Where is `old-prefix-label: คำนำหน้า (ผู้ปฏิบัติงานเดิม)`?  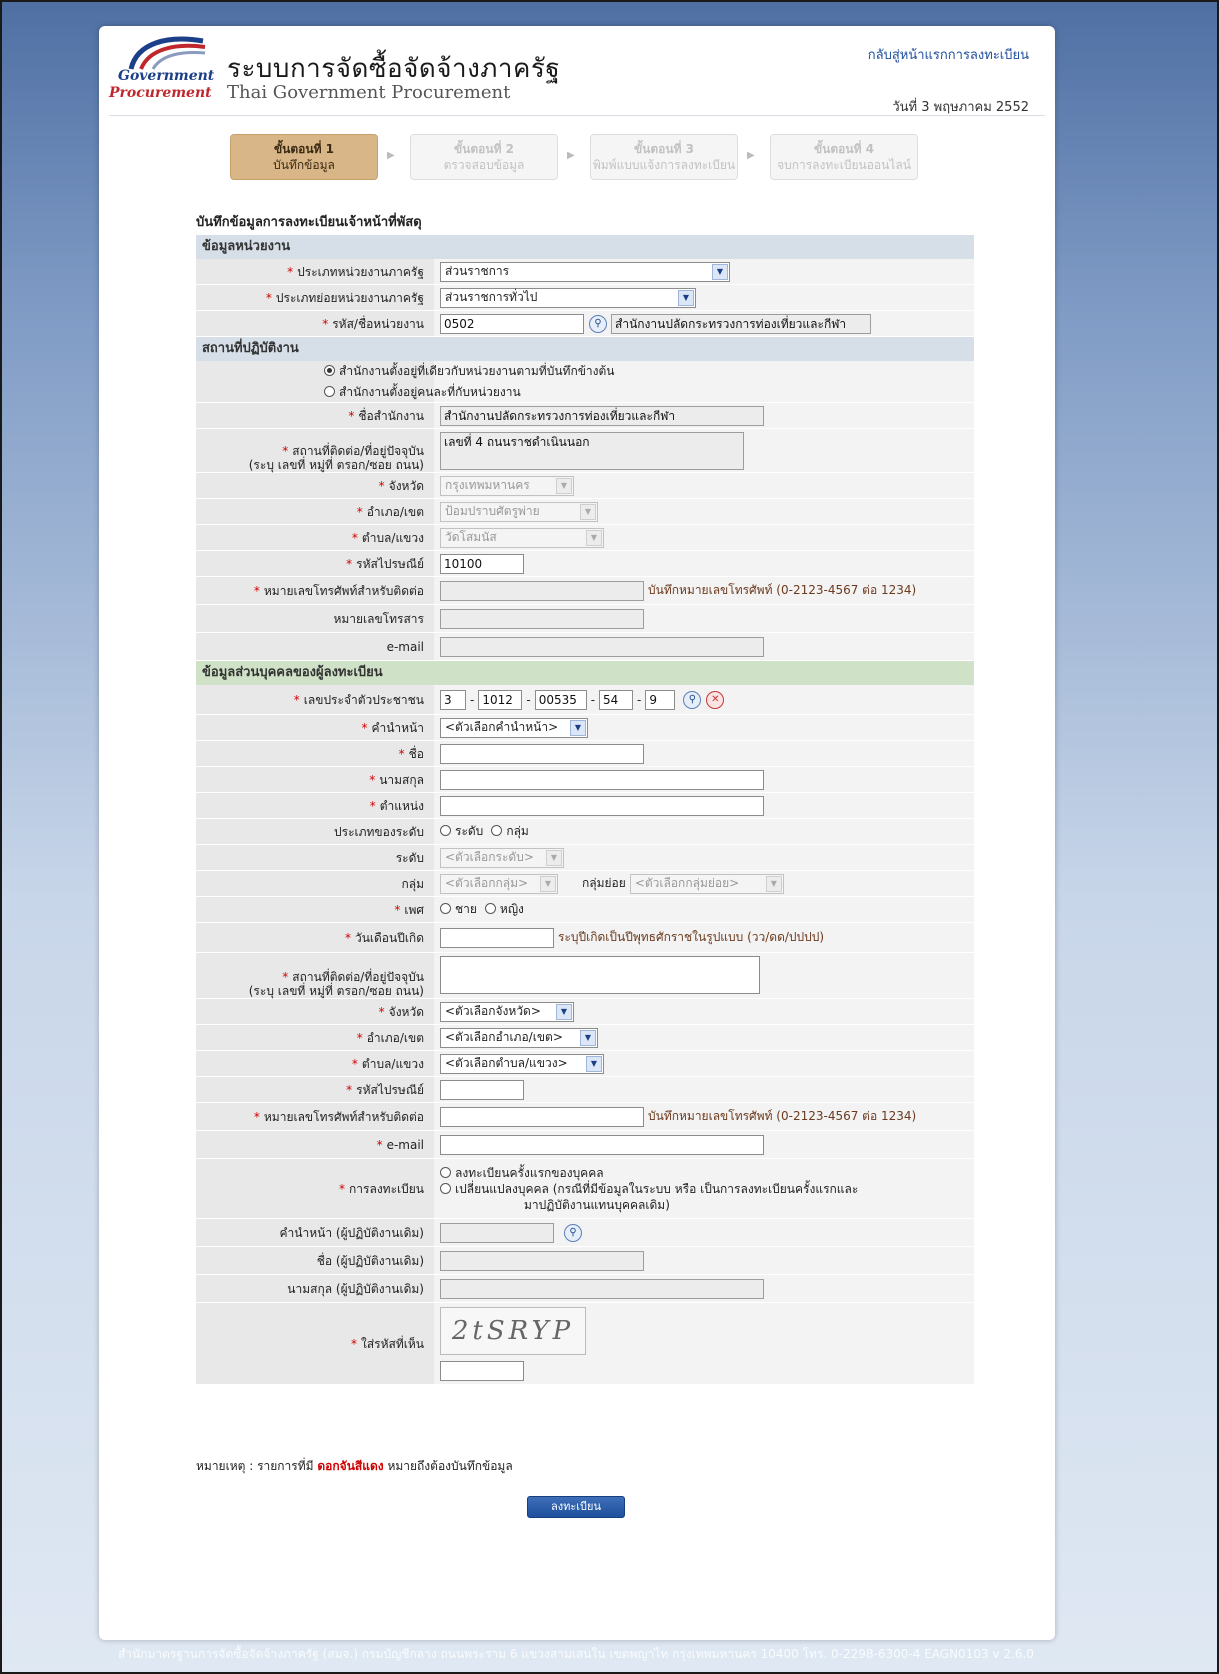
old-prefix-label: คำนำหน้า (ผู้ปฏิบัติงานเดิม) is located at coordinates (351, 1232).